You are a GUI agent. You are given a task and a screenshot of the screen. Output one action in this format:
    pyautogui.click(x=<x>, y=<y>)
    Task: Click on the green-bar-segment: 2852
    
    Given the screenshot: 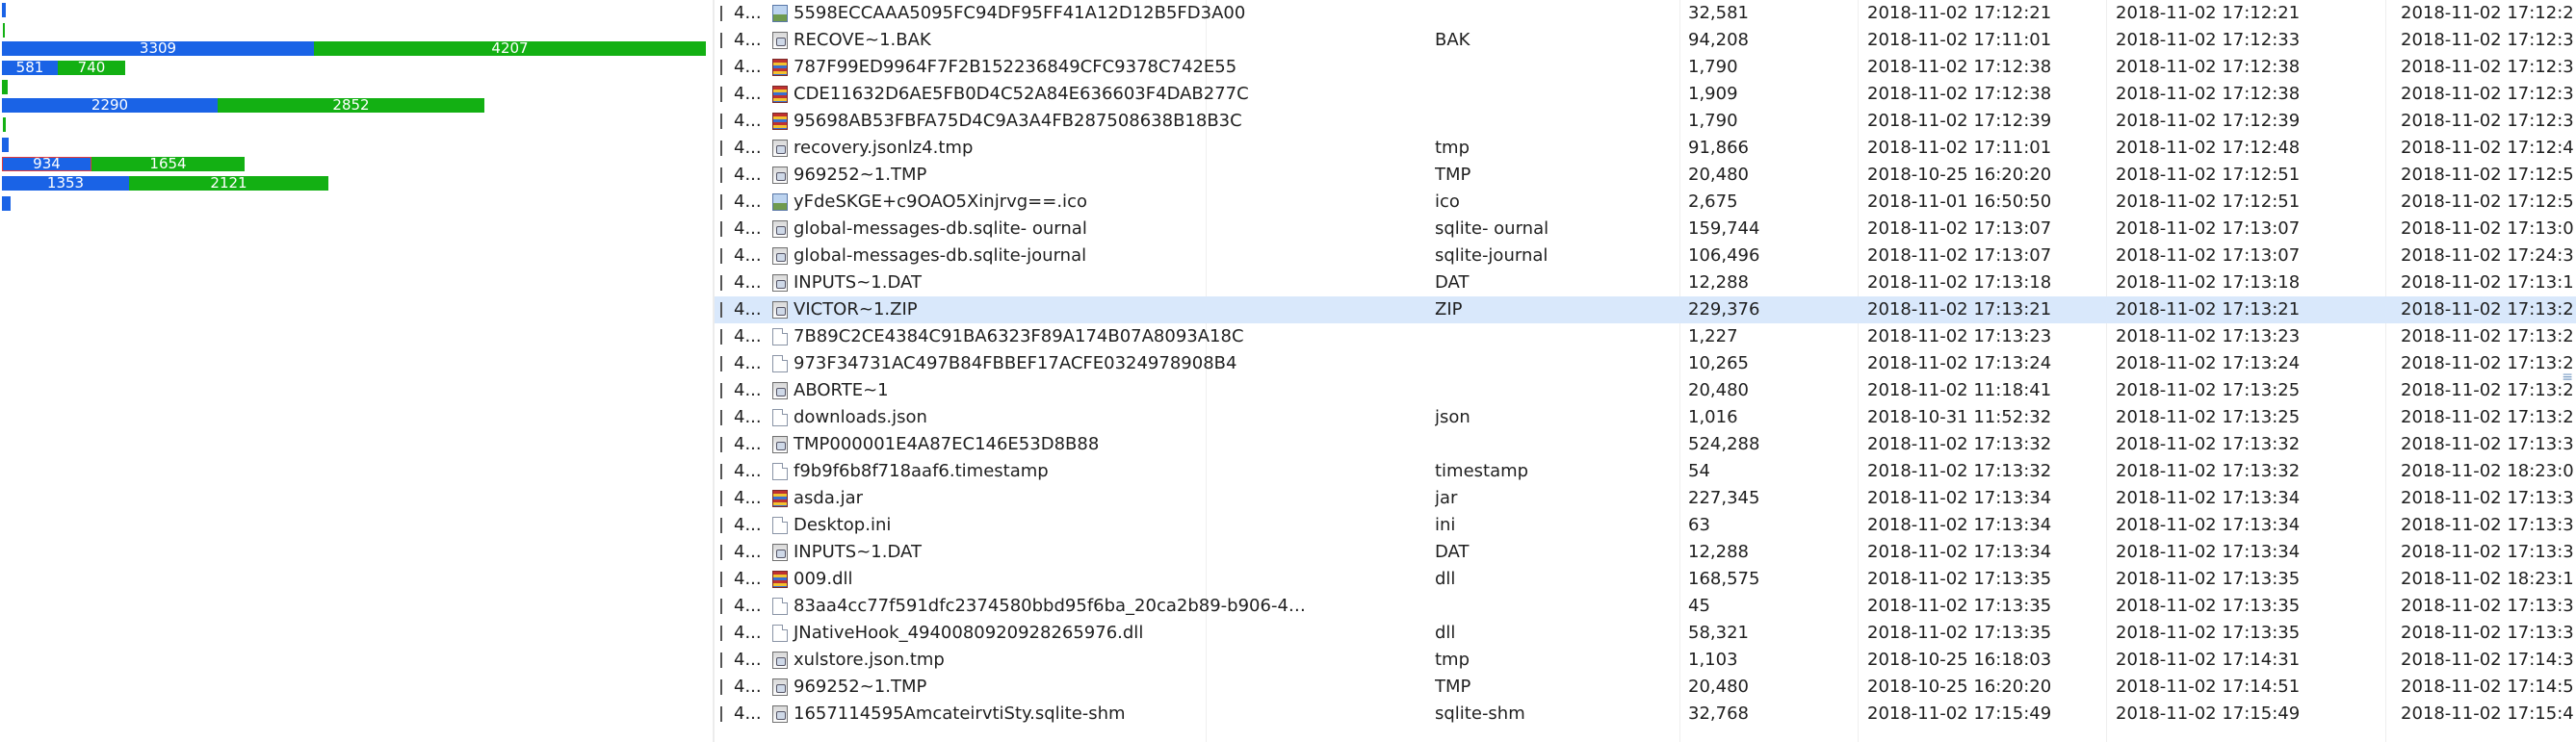 What is the action you would take?
    pyautogui.click(x=351, y=105)
    